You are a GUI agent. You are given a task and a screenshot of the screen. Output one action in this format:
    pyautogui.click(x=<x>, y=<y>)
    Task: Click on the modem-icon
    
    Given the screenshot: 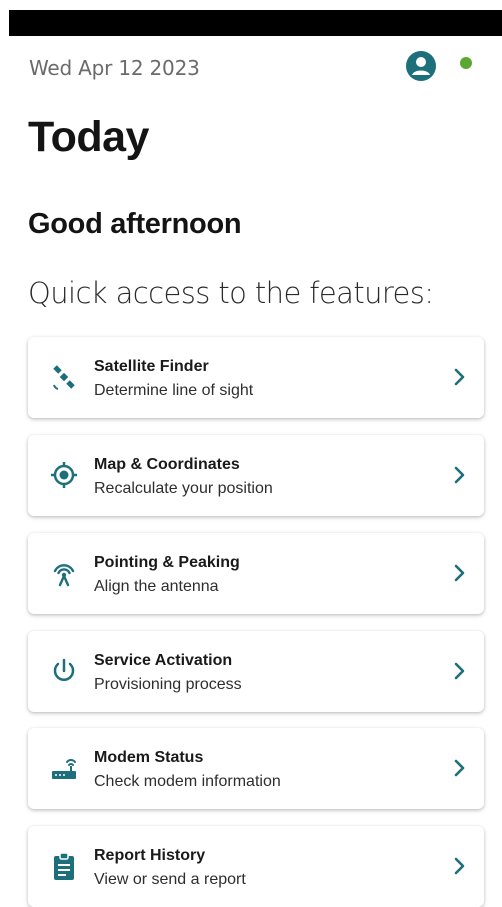 What is the action you would take?
    pyautogui.click(x=64, y=769)
    